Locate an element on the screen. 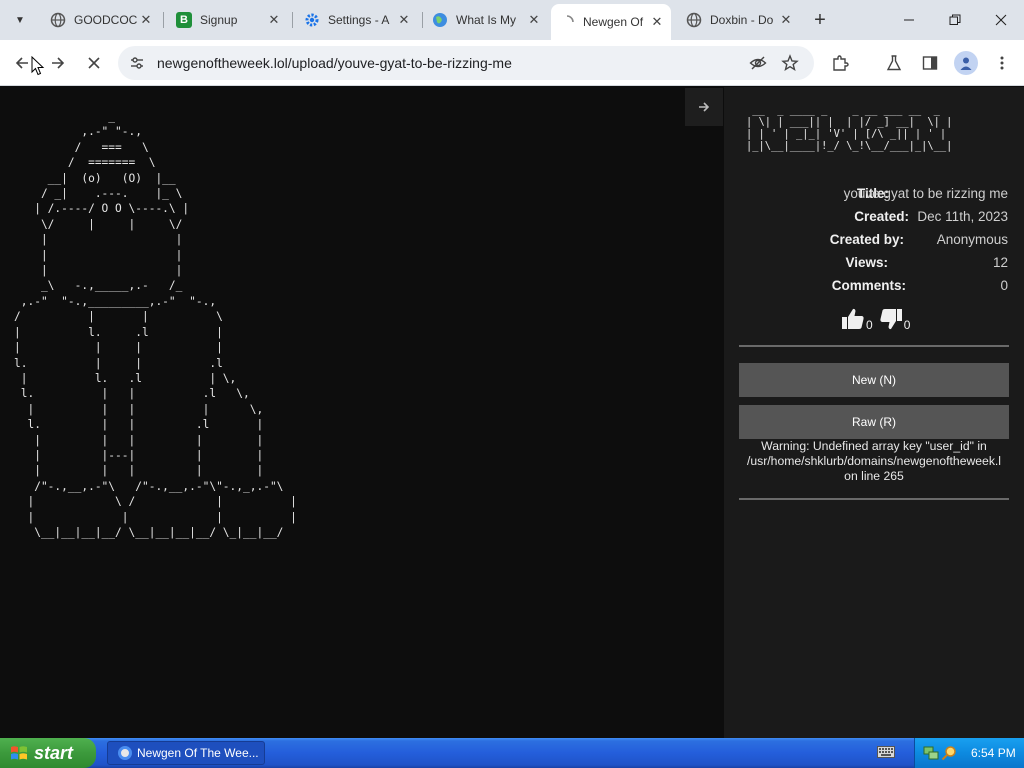  tab-newgen-active: Newgen Of ✕ is located at coordinates (611, 22).